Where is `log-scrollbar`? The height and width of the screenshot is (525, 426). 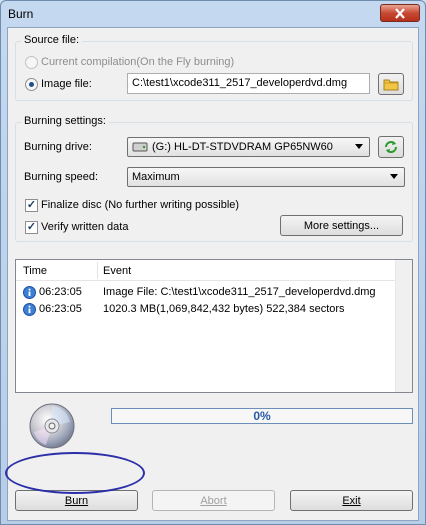 log-scrollbar is located at coordinates (403, 326).